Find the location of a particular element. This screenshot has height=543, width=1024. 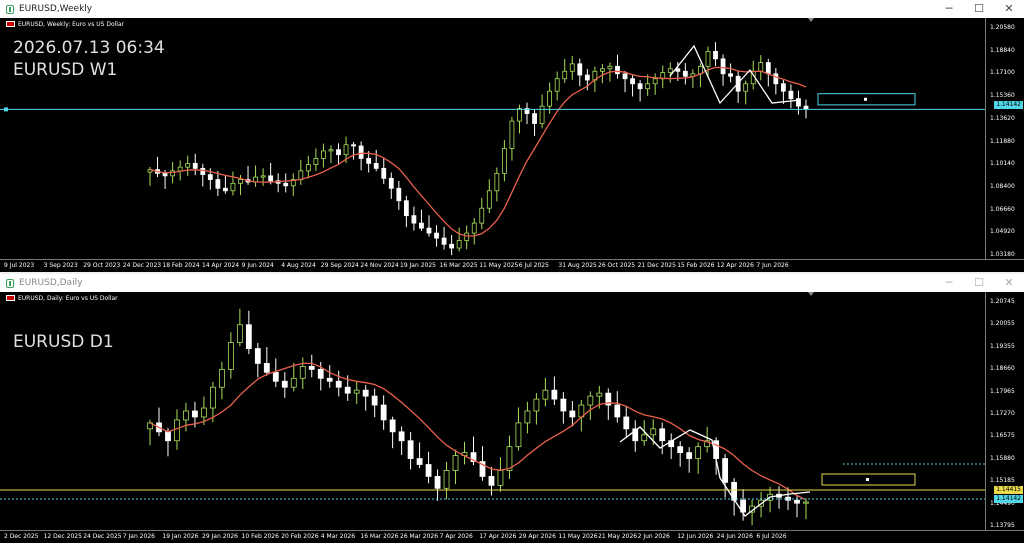

flag-icon is located at coordinates (10, 298).